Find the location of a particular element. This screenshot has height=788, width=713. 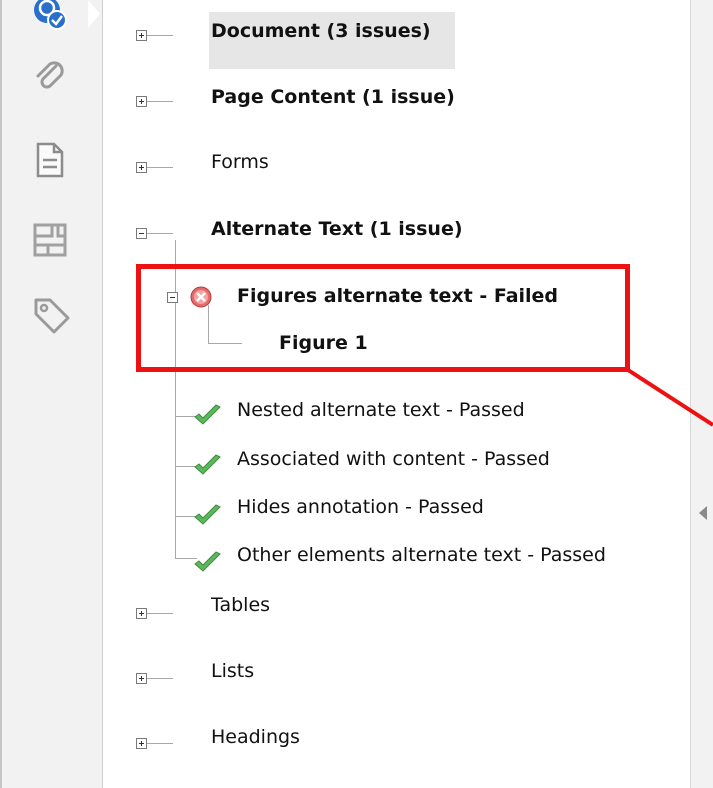

expand-forms-button is located at coordinates (141, 167).